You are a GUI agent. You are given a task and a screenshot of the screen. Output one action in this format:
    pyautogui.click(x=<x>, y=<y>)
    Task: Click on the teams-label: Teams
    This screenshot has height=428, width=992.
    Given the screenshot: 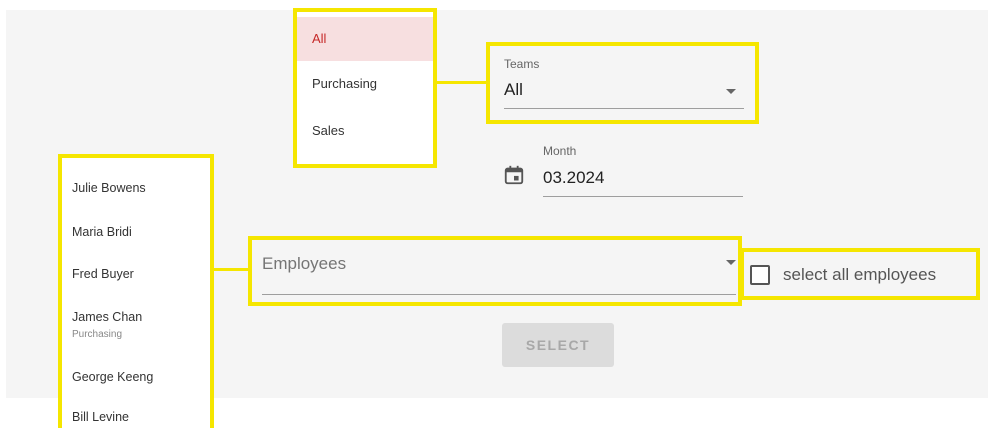 What is the action you would take?
    pyautogui.click(x=522, y=64)
    